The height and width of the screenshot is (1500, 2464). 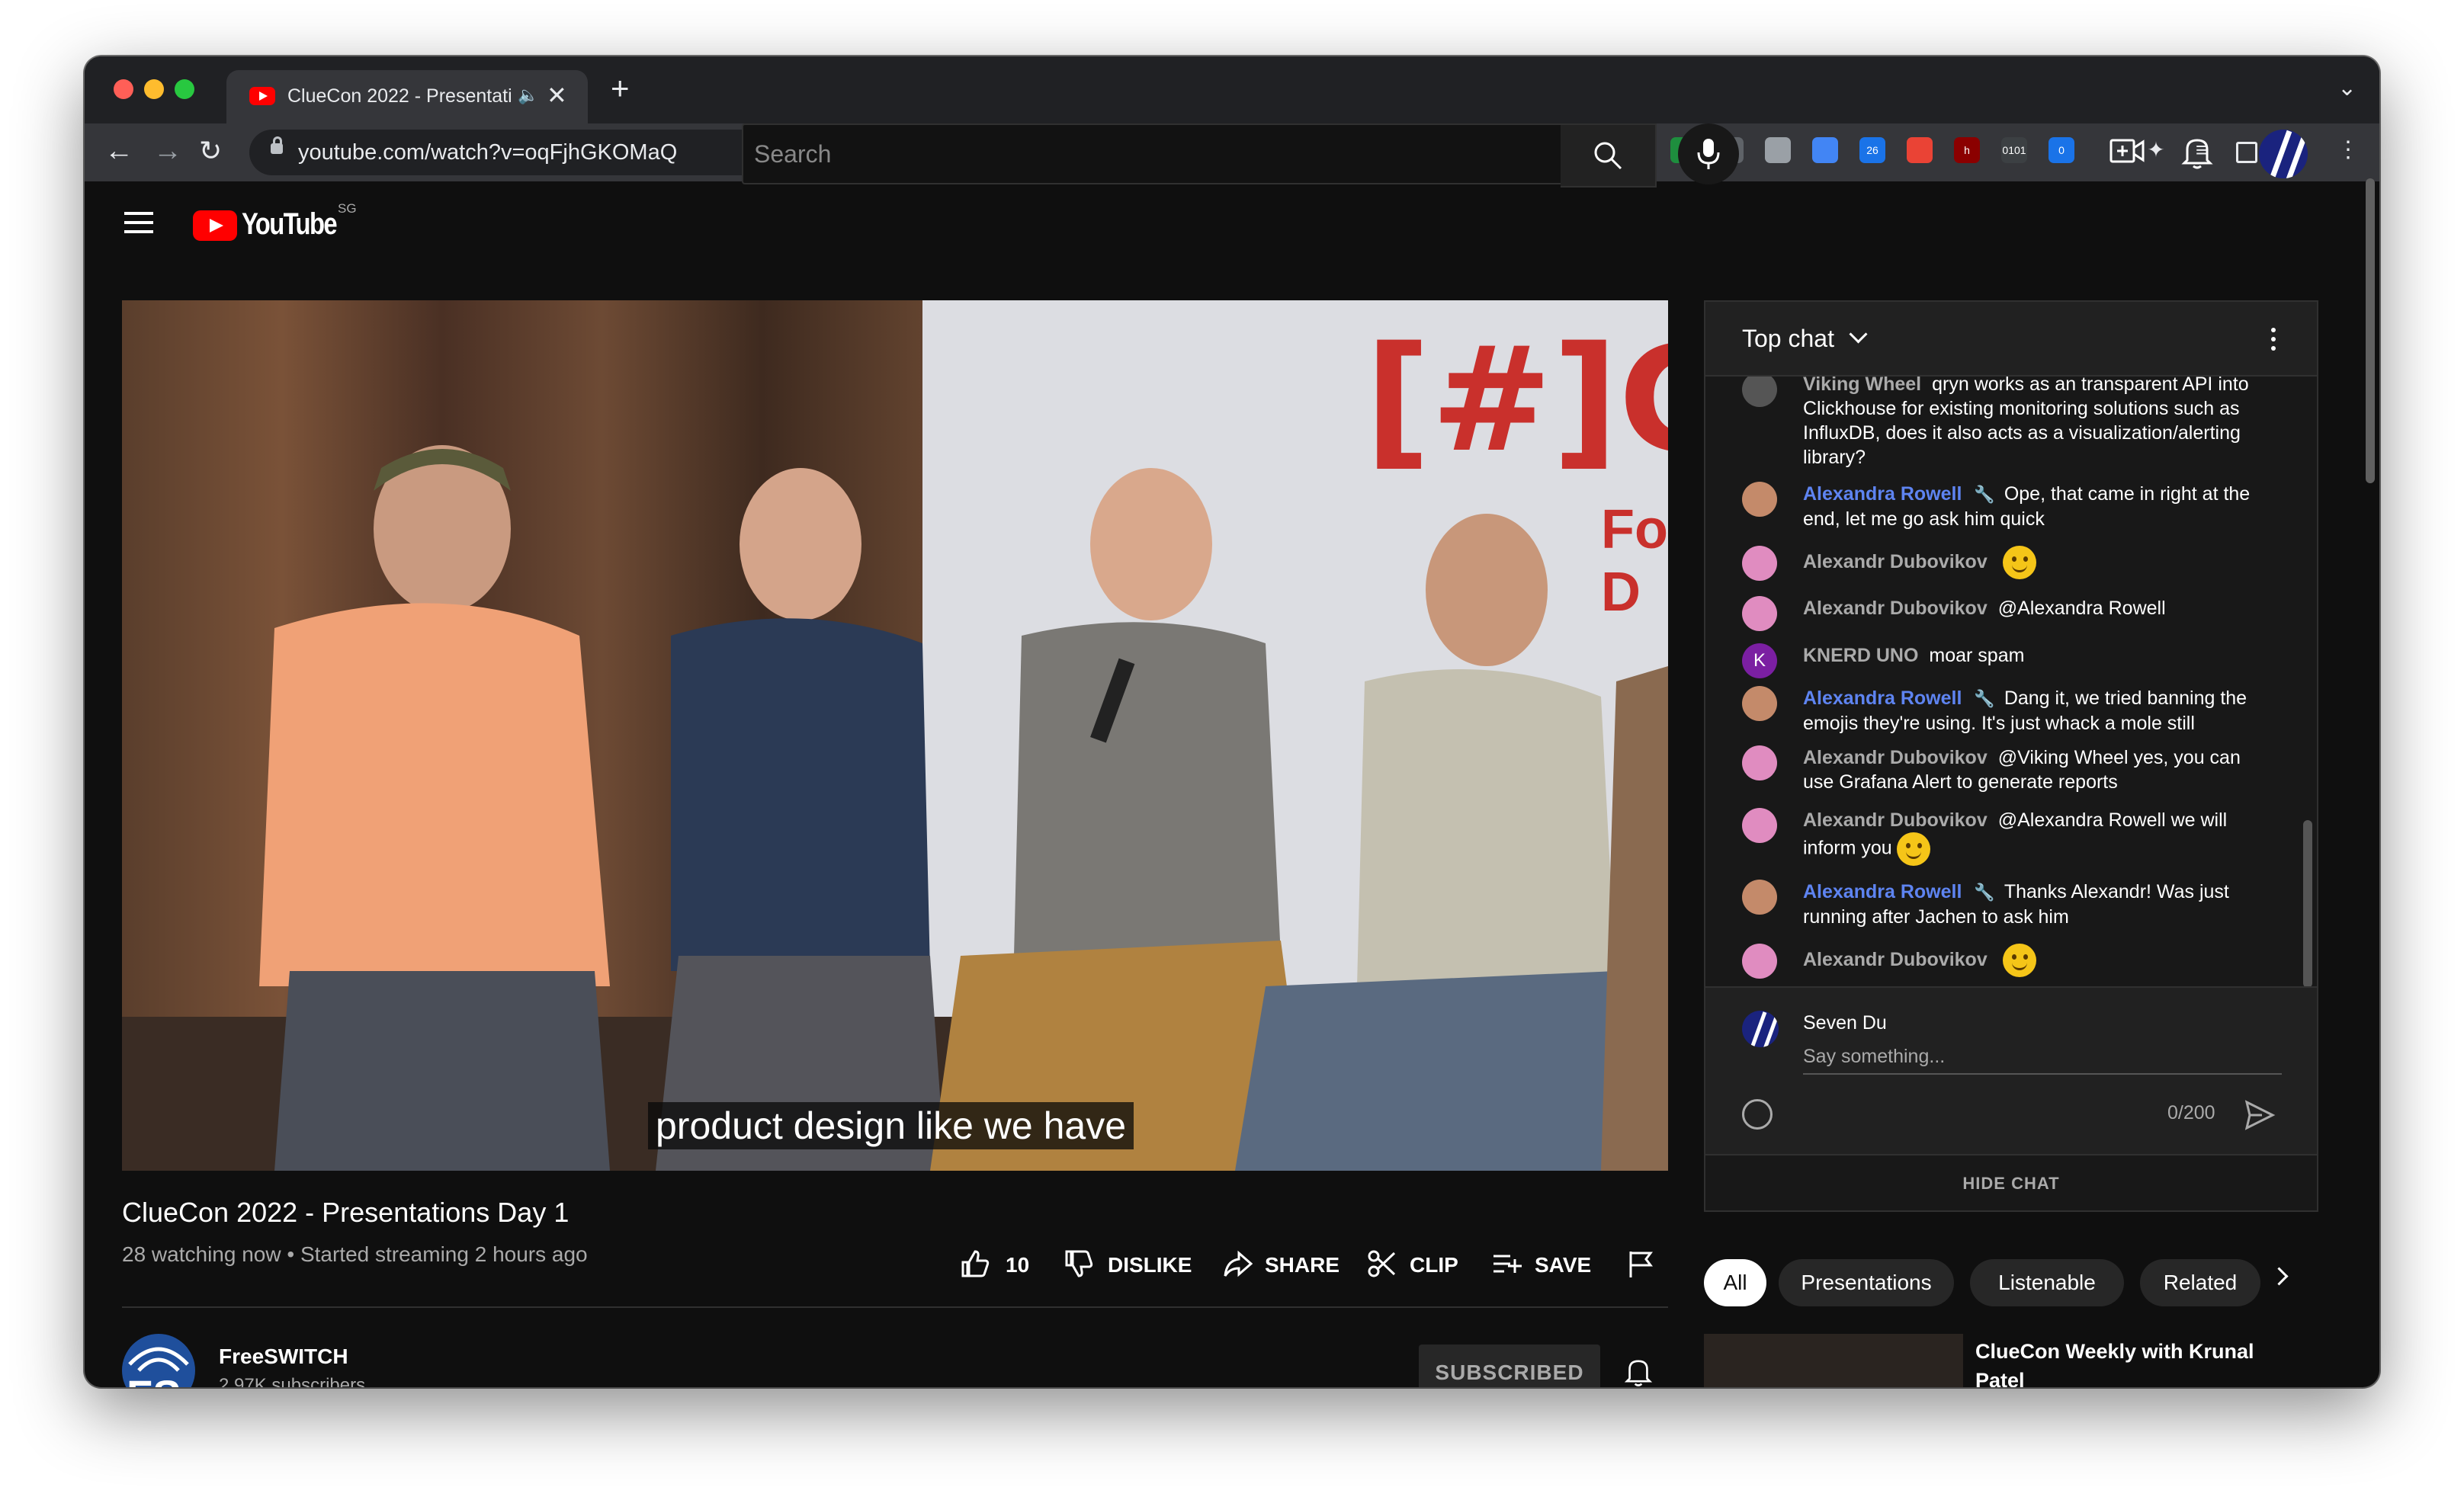 I want to click on tab-search-chevron-icon: ⌄, so click(x=2347, y=88).